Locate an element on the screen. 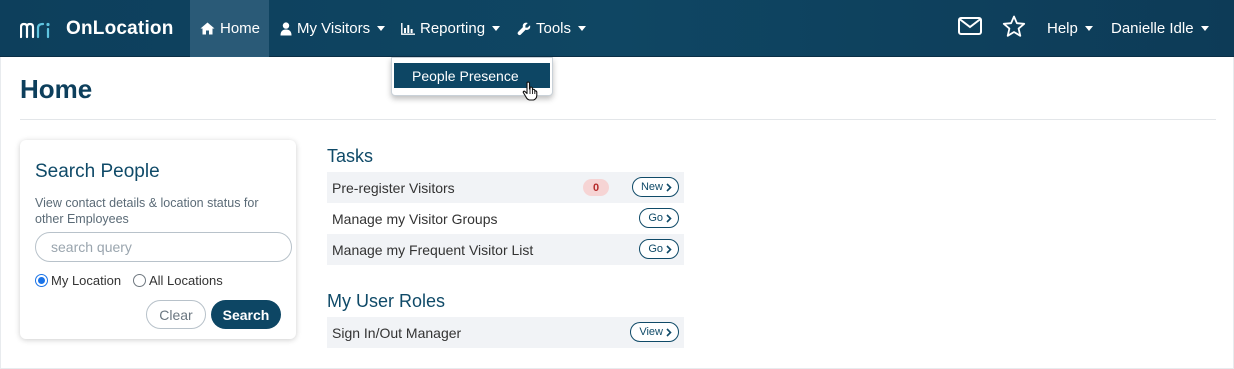  task-label: Manage my Frequent Visitor List is located at coordinates (433, 249).